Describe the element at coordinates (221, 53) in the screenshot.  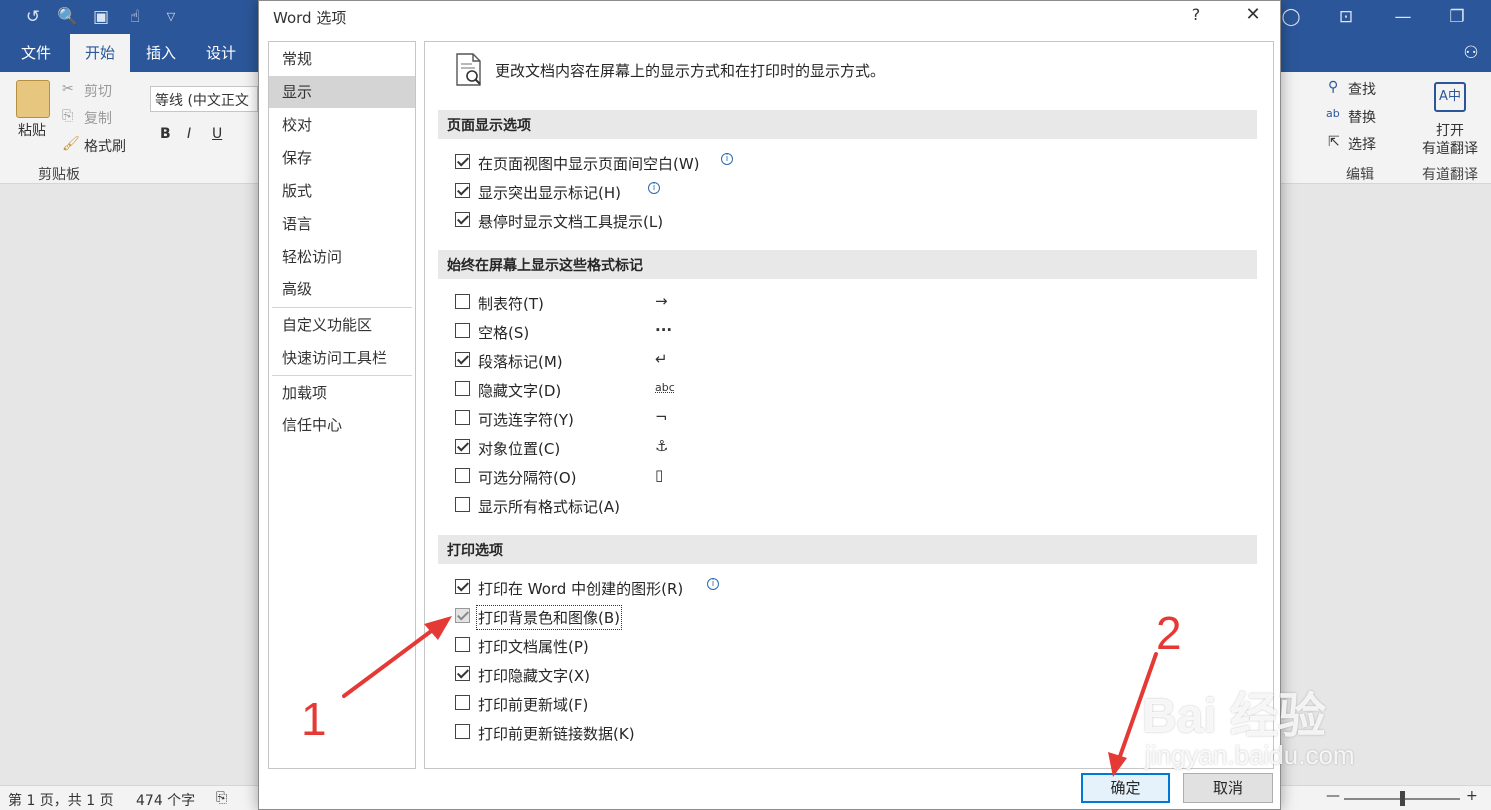
I see `tab-design: 设计` at that location.